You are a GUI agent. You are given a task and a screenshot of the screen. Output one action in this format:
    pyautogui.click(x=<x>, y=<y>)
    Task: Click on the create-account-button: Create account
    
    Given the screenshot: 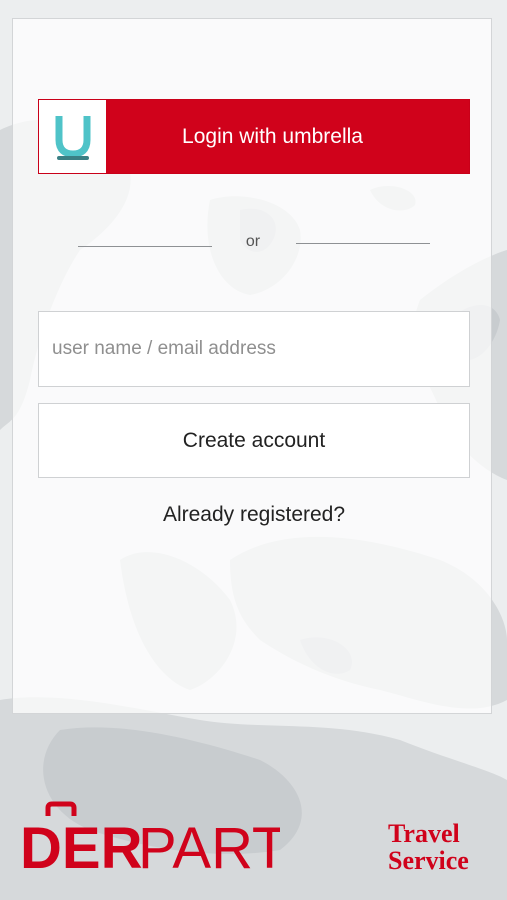 What is the action you would take?
    pyautogui.click(x=254, y=440)
    